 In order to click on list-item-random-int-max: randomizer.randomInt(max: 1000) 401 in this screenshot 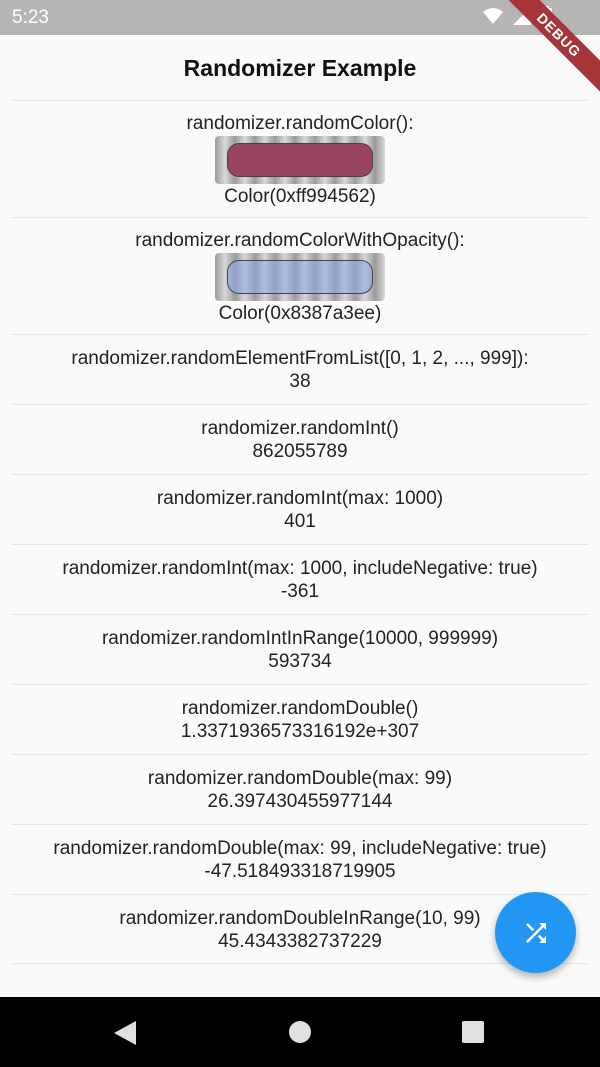, I will do `click(300, 509)`.